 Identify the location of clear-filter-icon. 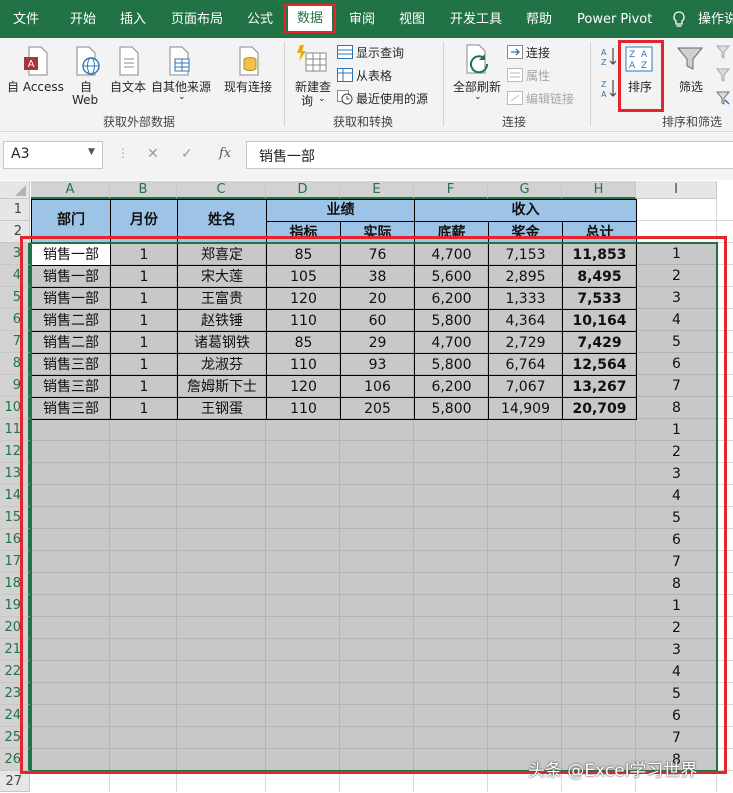
(723, 53).